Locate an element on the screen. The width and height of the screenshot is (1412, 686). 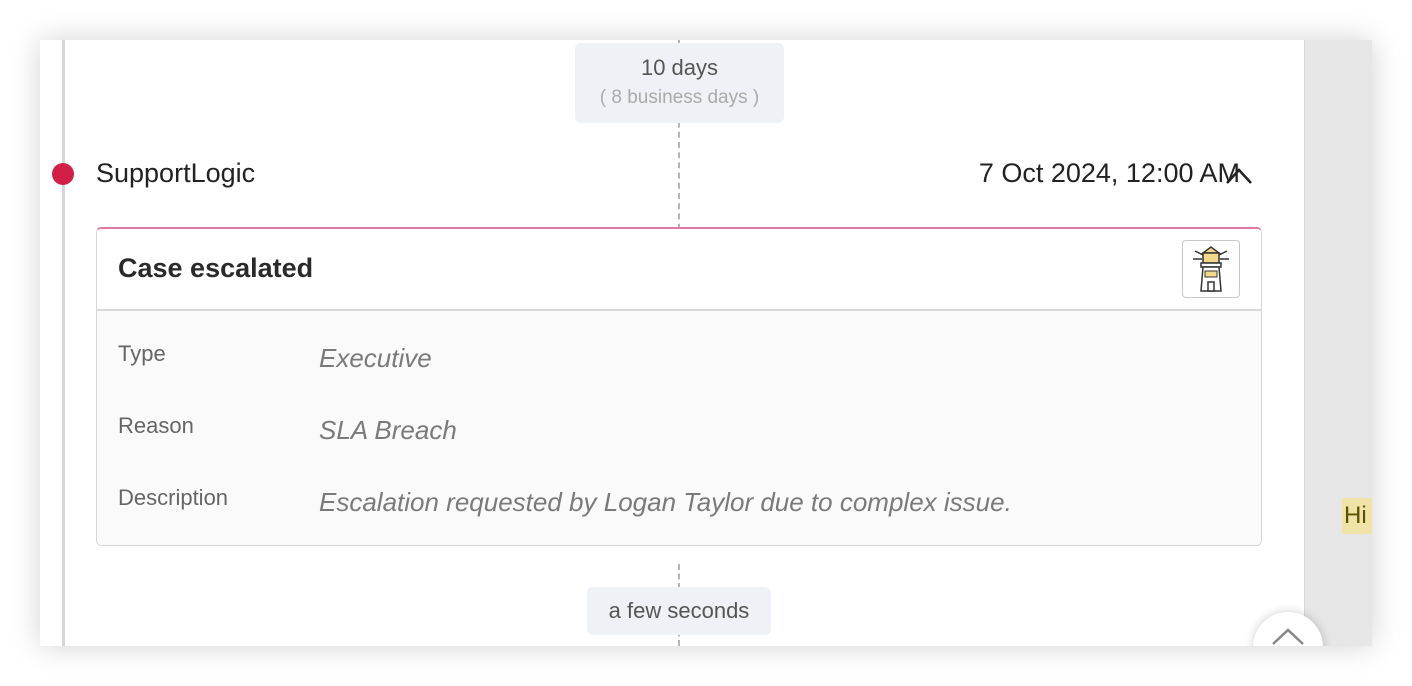
field-label: Reason is located at coordinates (156, 425).